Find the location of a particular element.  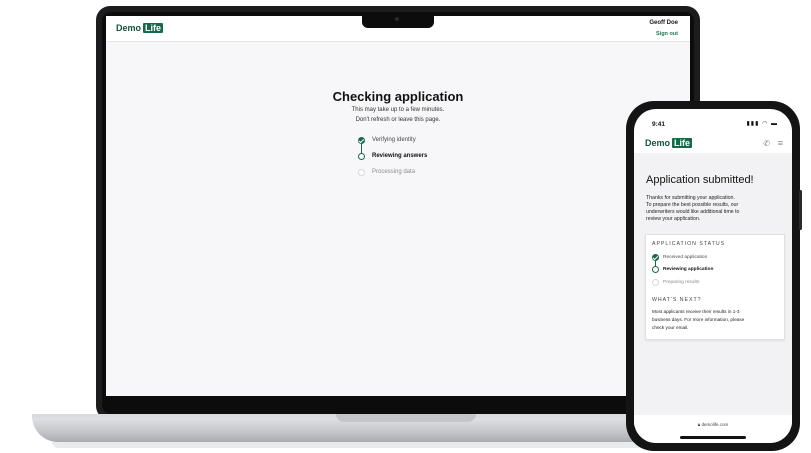

intro-line: review your application. is located at coordinates (673, 219).